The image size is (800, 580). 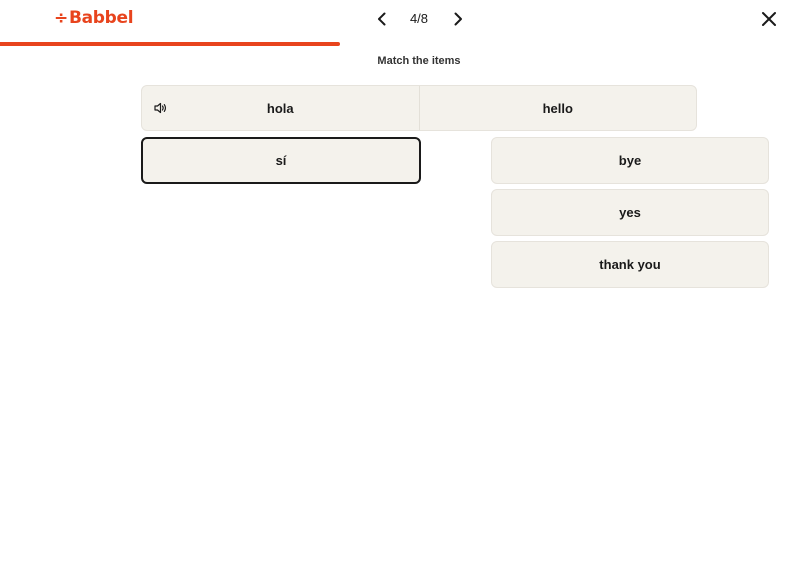 I want to click on chevron-right-icon, so click(x=458, y=19).